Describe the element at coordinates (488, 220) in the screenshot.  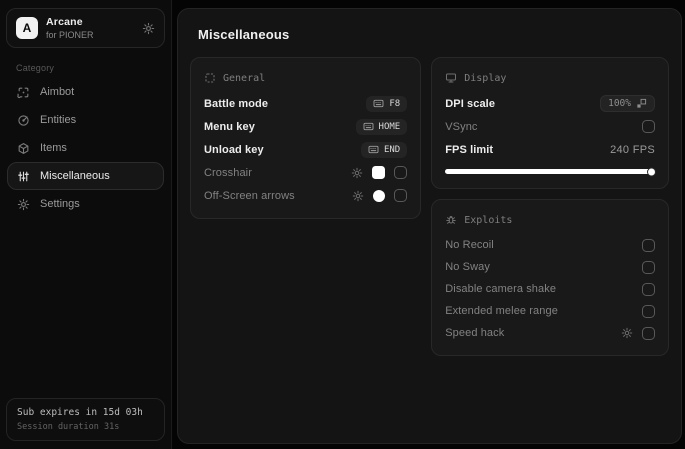
I see `exploits-card-title: Exploits` at that location.